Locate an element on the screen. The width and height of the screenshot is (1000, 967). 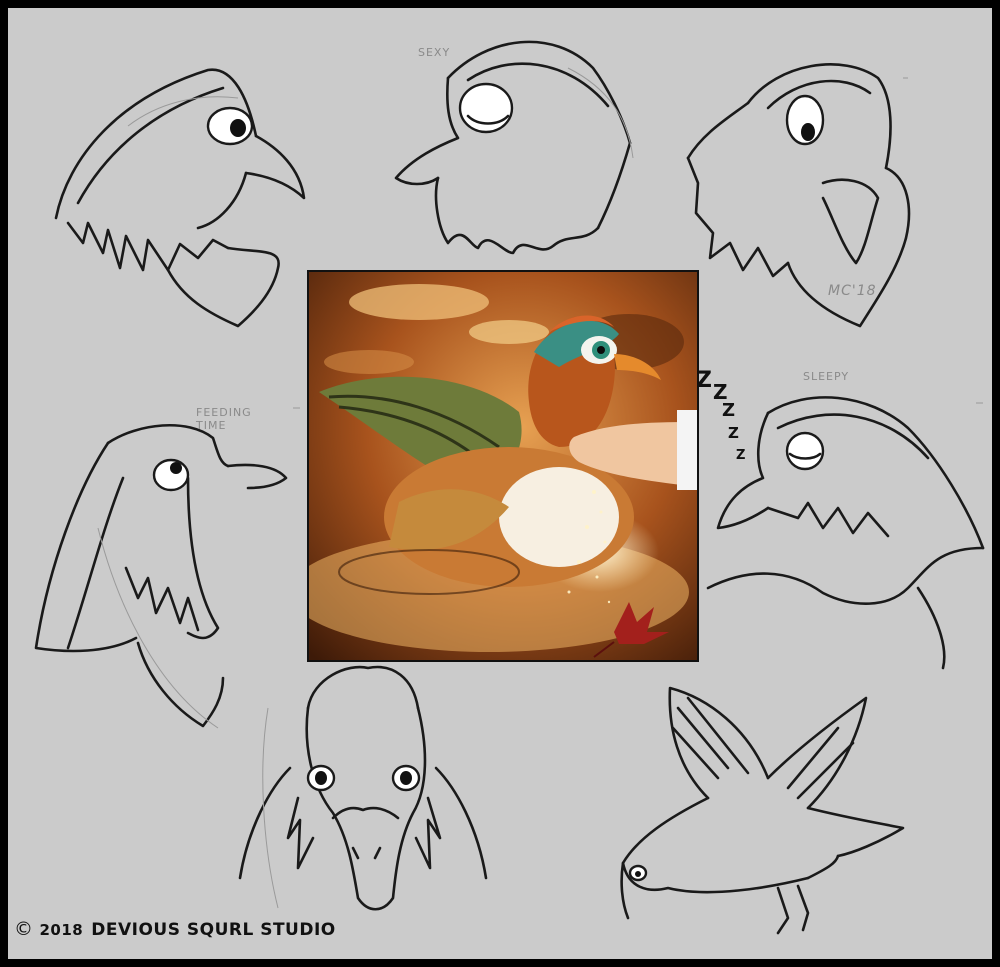
copyright-symbol: © is located at coordinates (24, 929).